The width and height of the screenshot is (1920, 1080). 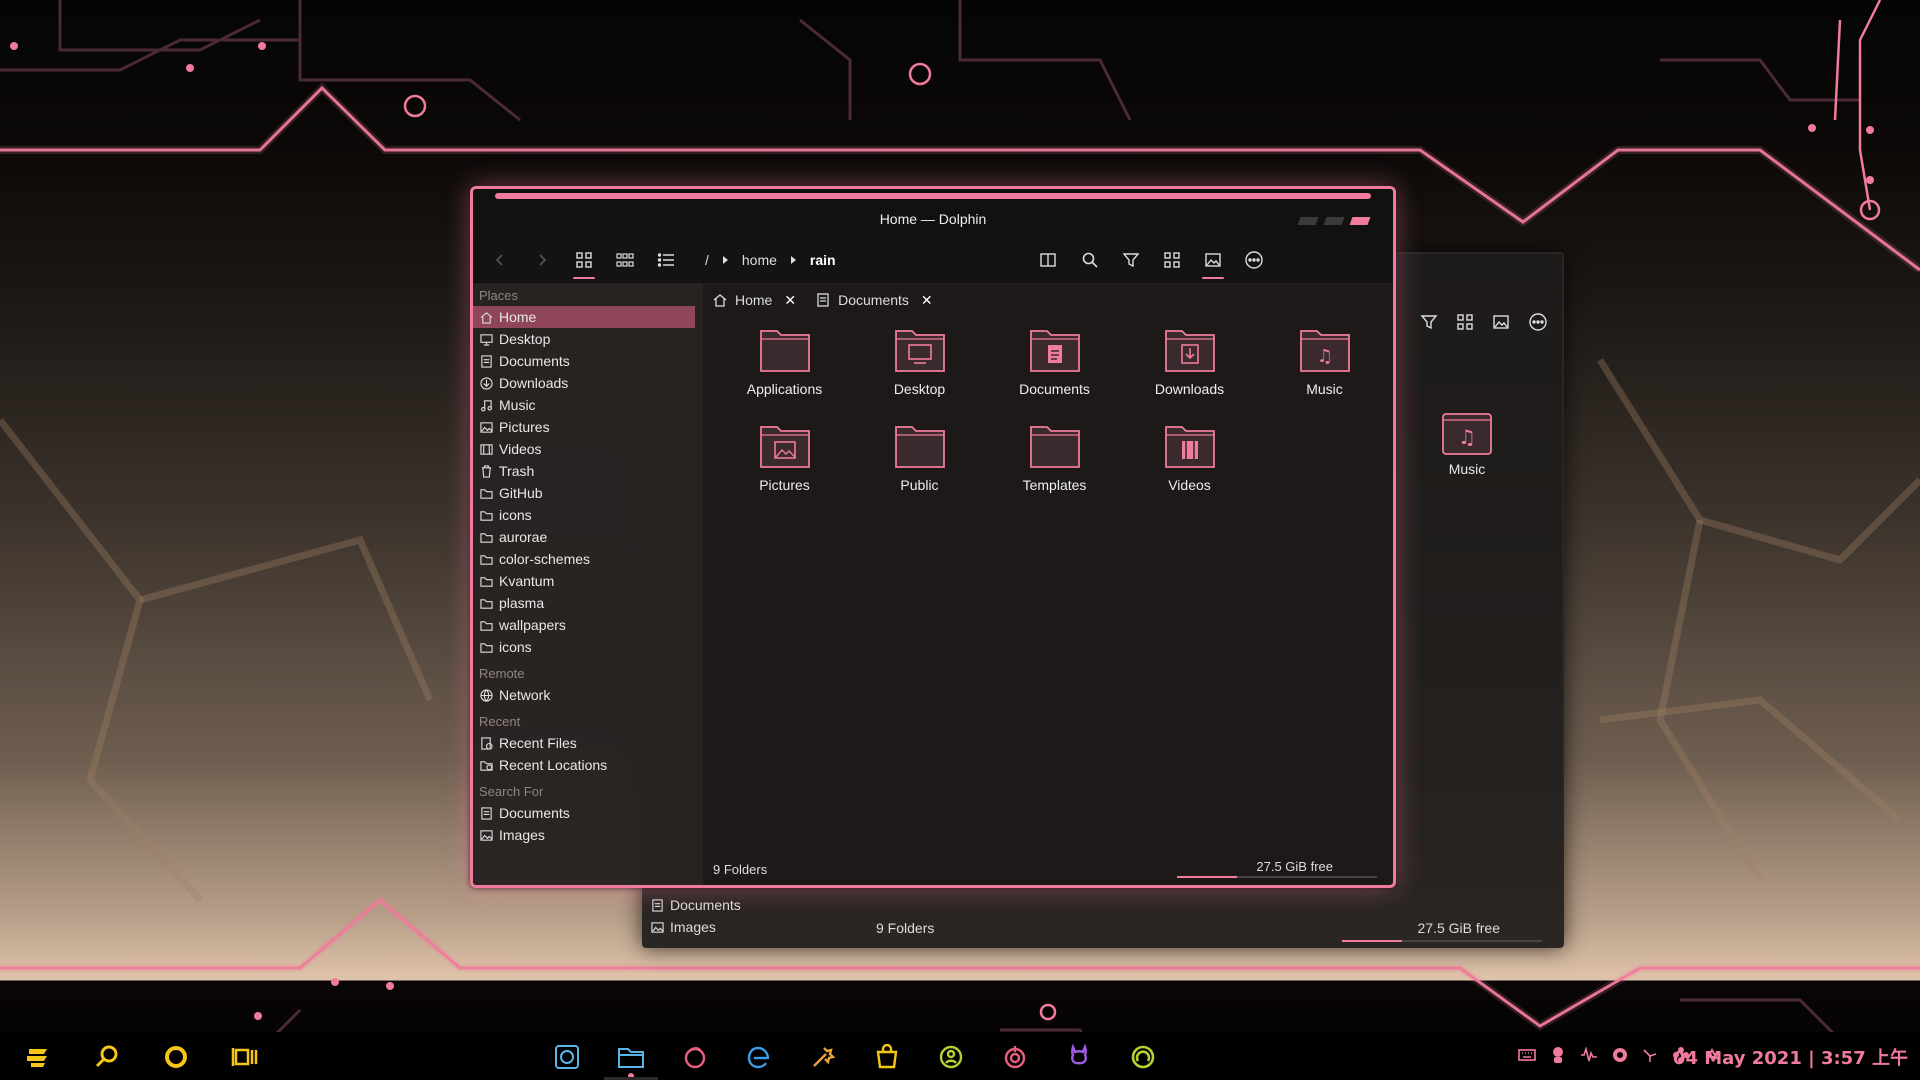 I want to click on sidebar-item-kvantum: Kvantum, so click(x=588, y=581).